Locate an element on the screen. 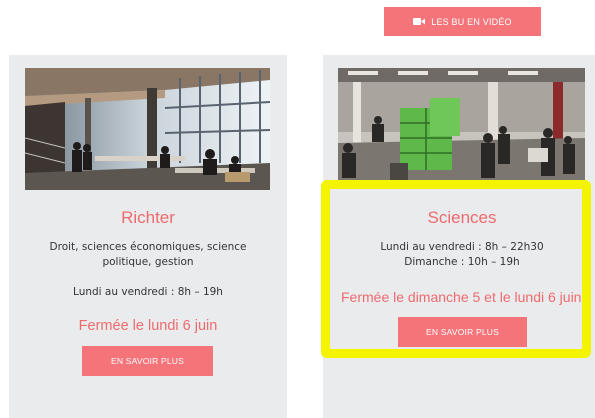  library-videos-button: LES BU EN VIDÉO is located at coordinates (462, 21).